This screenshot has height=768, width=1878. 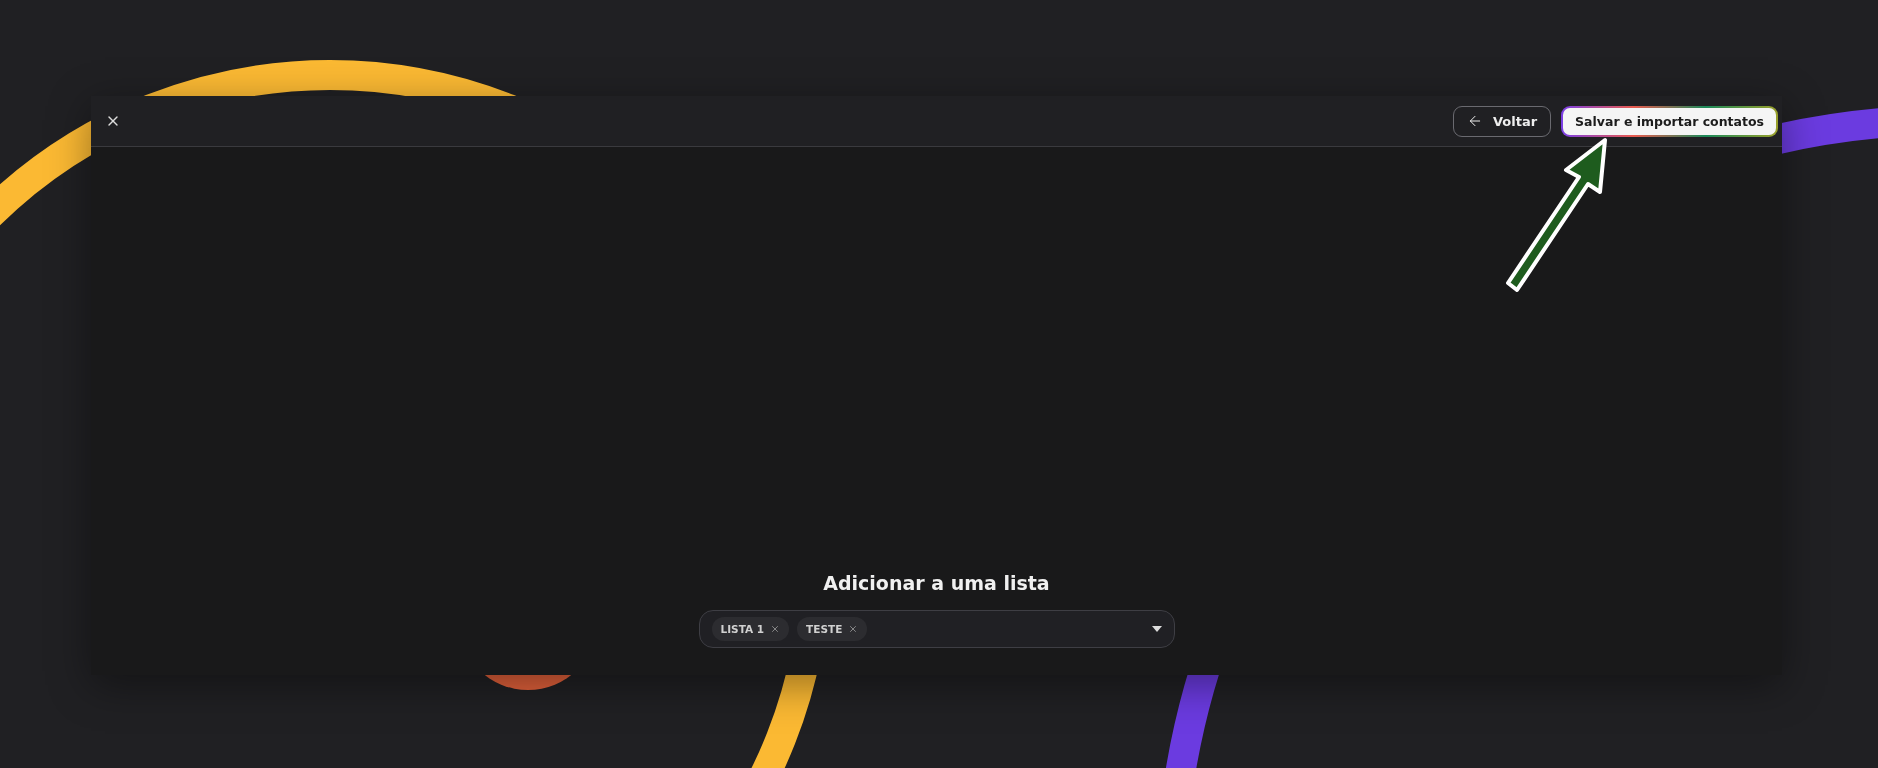 I want to click on section-heading: Adicionar a uma lista, so click(x=936, y=583).